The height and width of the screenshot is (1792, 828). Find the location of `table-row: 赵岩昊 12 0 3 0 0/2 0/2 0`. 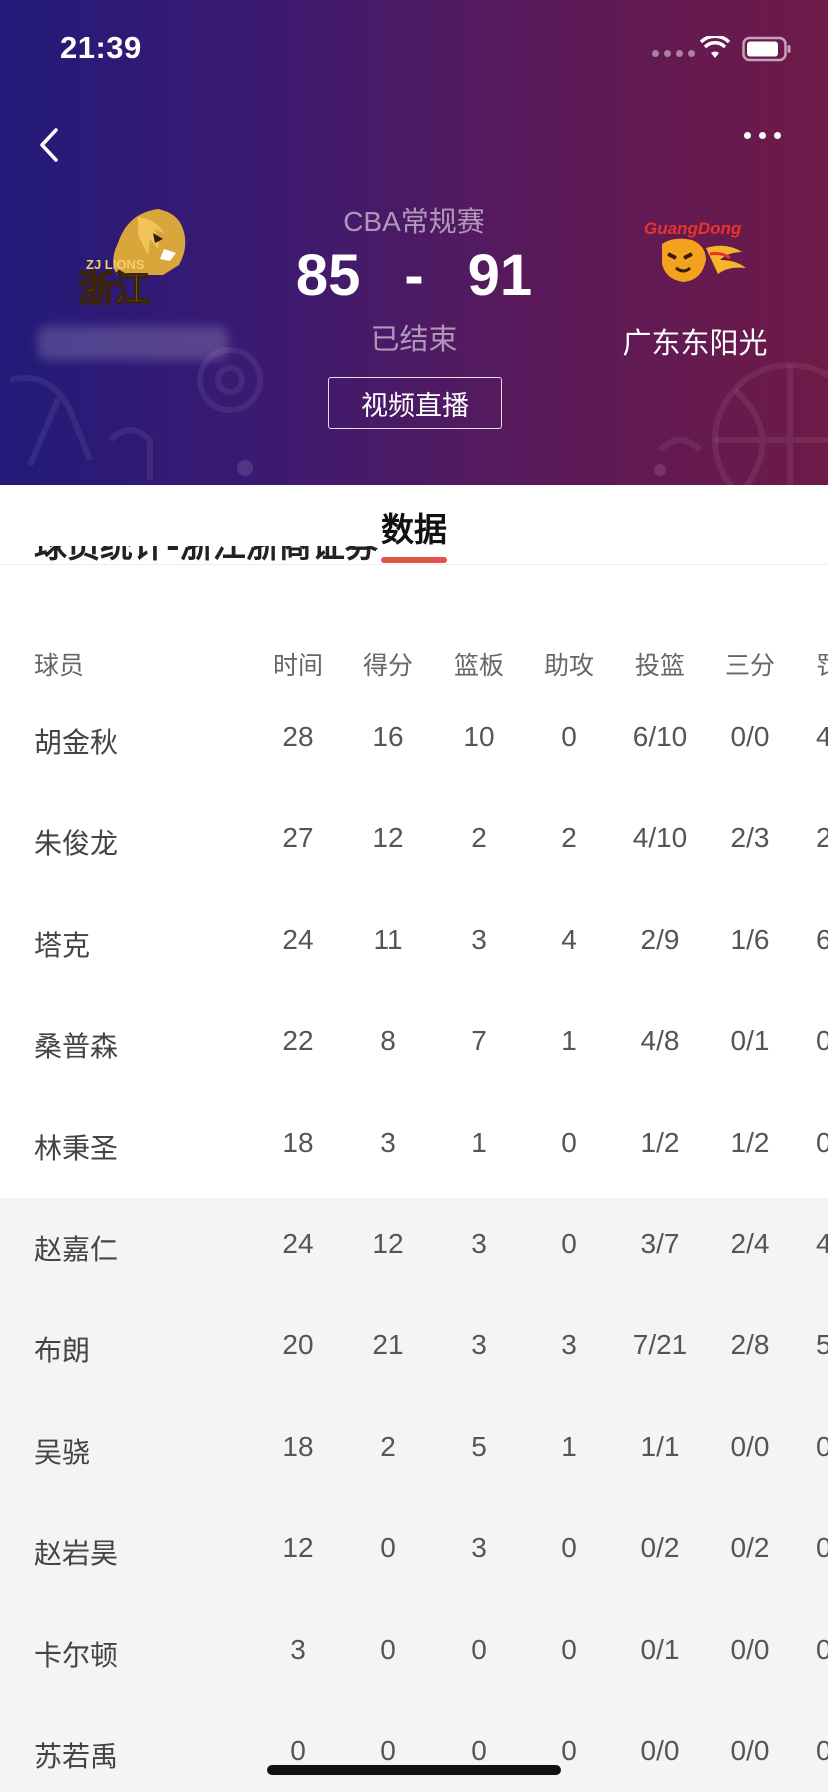

table-row: 赵岩昊 12 0 3 0 0/2 0/2 0 is located at coordinates (414, 1552).